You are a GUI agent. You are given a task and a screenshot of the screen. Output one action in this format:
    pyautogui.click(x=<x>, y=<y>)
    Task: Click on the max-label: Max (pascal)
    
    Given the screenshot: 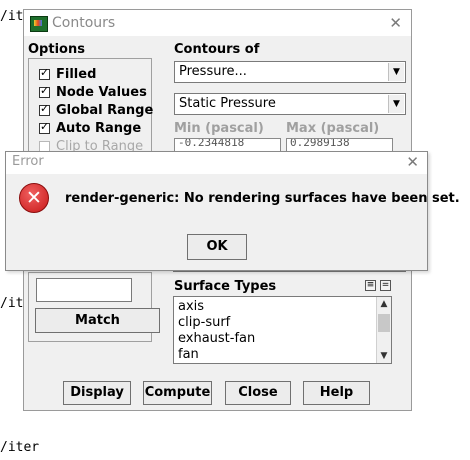 What is the action you would take?
    pyautogui.click(x=333, y=128)
    